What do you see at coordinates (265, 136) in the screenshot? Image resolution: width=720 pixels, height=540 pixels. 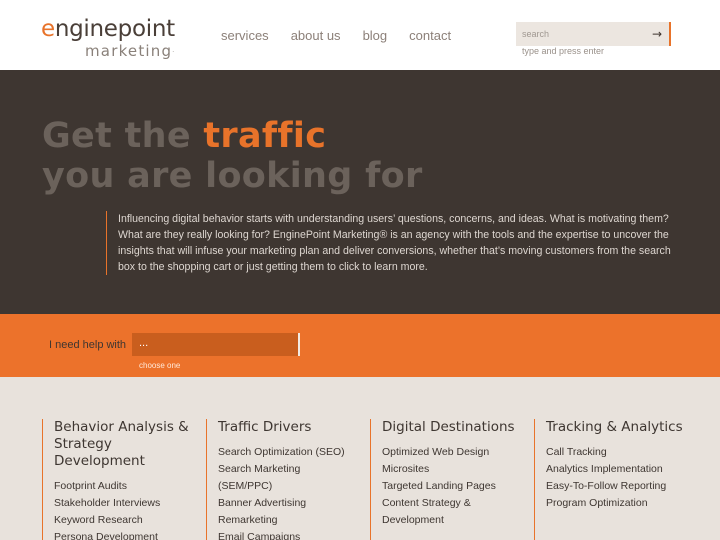 I see `hero-title-accent: traffic` at bounding box center [265, 136].